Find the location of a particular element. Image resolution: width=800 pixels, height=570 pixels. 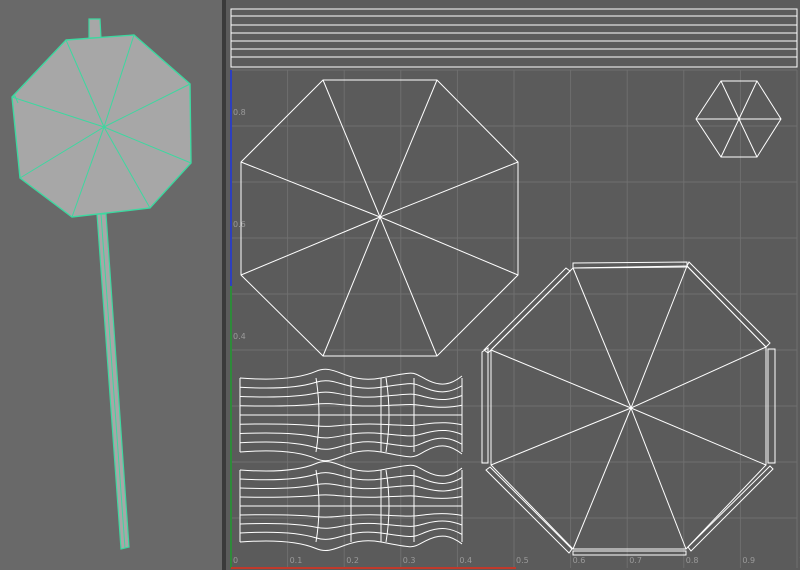

u-tick-label: 0.7 is located at coordinates (635, 560).